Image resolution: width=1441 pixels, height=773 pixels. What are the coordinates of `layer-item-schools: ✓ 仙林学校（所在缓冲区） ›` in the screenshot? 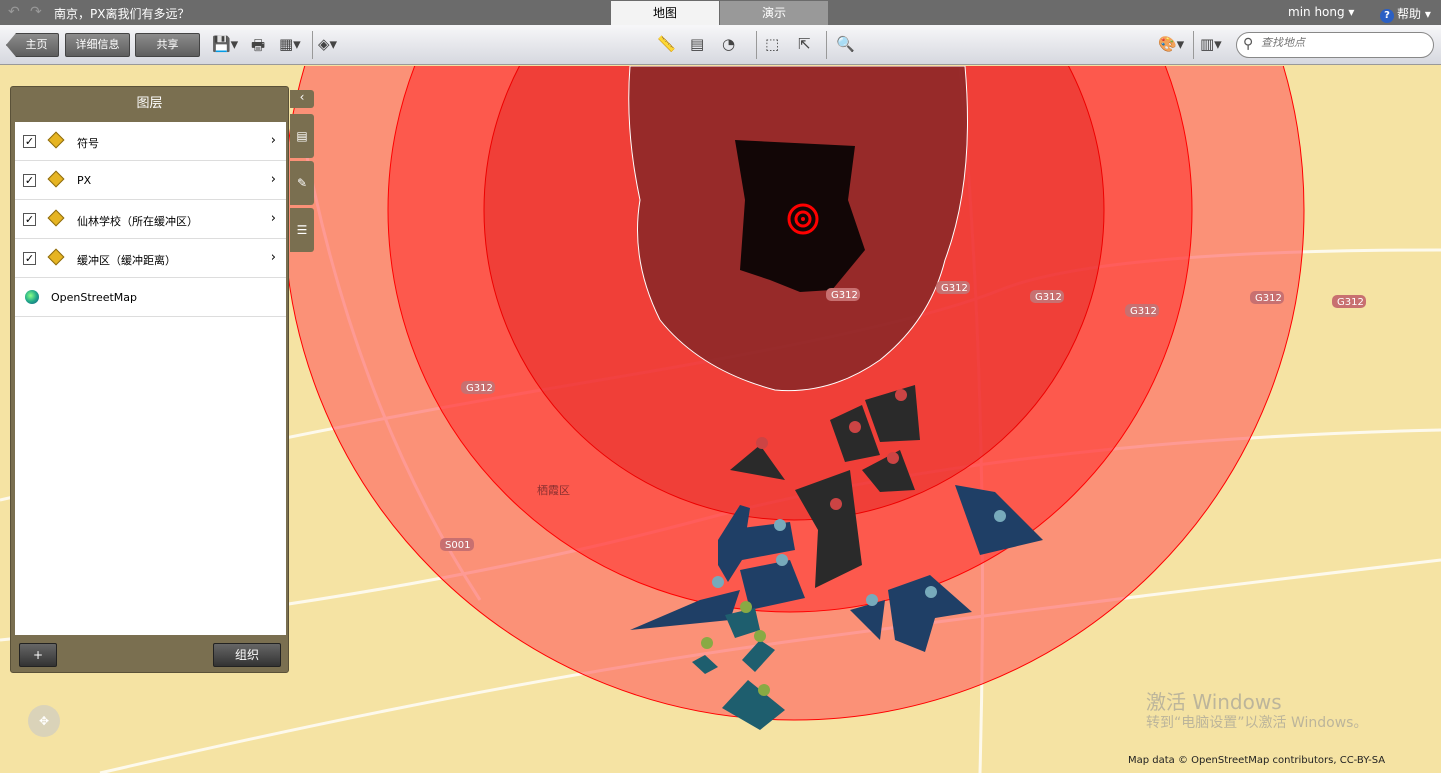 It's located at (150, 219).